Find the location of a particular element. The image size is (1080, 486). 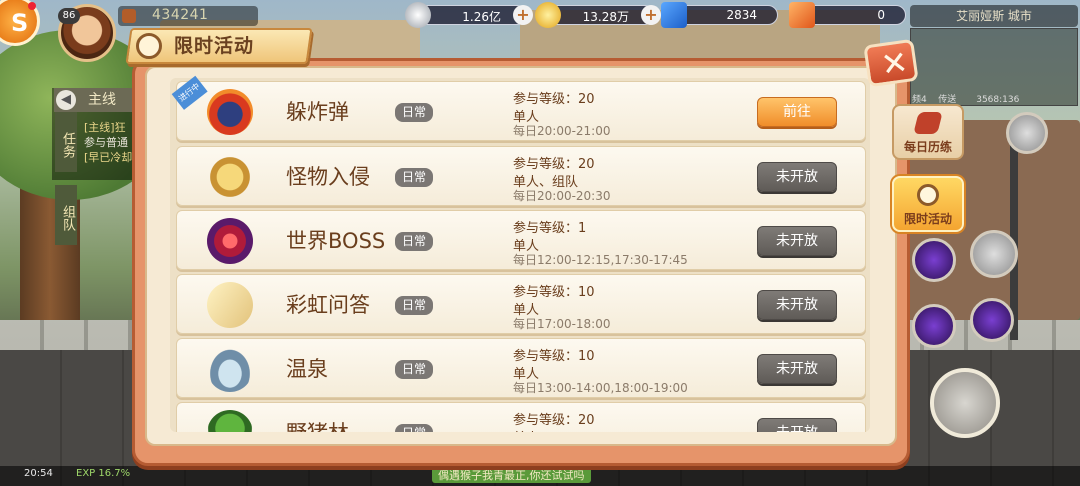

star-currency: 0 is located at coordinates (847, 15).